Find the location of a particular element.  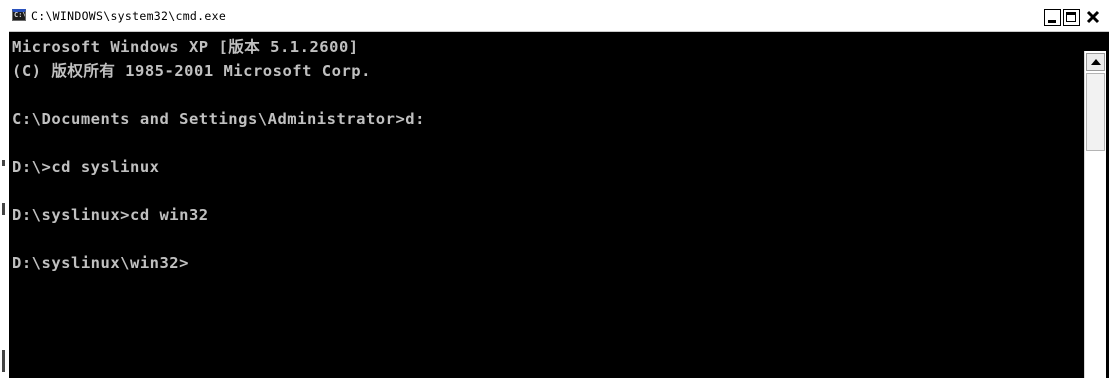

console-line: (C) 版权所有 1985-2001 Microsoft Corp. is located at coordinates (191, 71).